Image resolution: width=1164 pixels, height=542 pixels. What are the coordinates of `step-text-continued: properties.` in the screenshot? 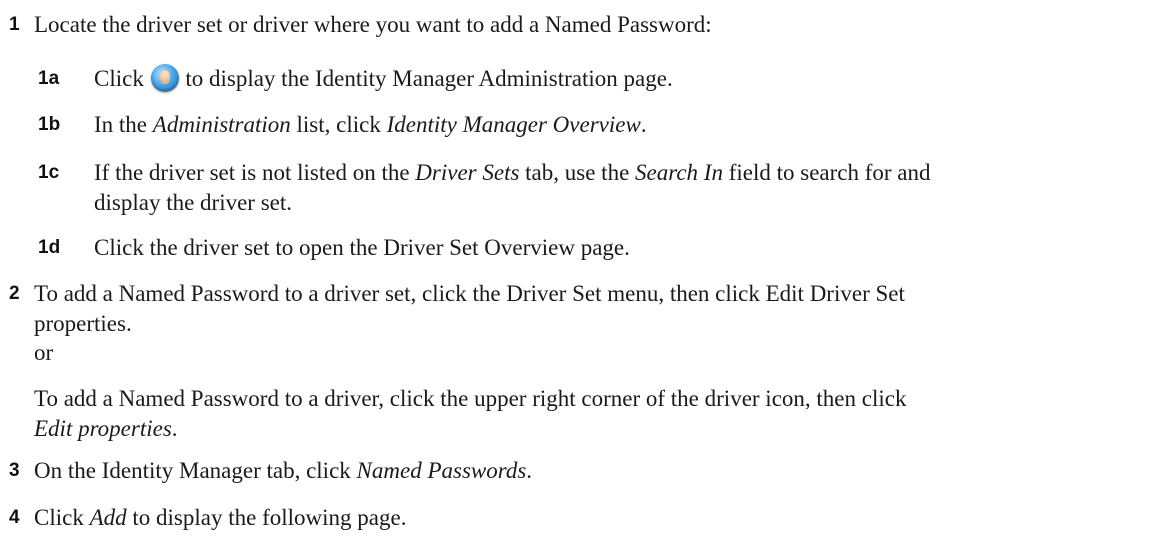 It's located at (83, 323).